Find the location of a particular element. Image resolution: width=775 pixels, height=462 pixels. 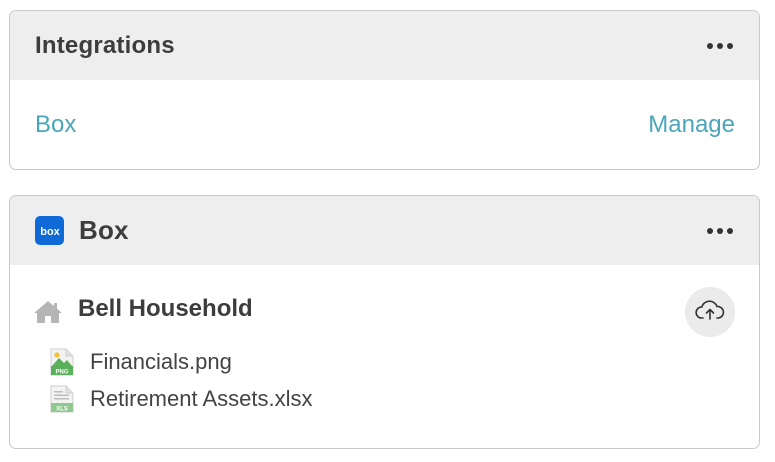

file-name: Retirement Assets.xlsx is located at coordinates (201, 398).